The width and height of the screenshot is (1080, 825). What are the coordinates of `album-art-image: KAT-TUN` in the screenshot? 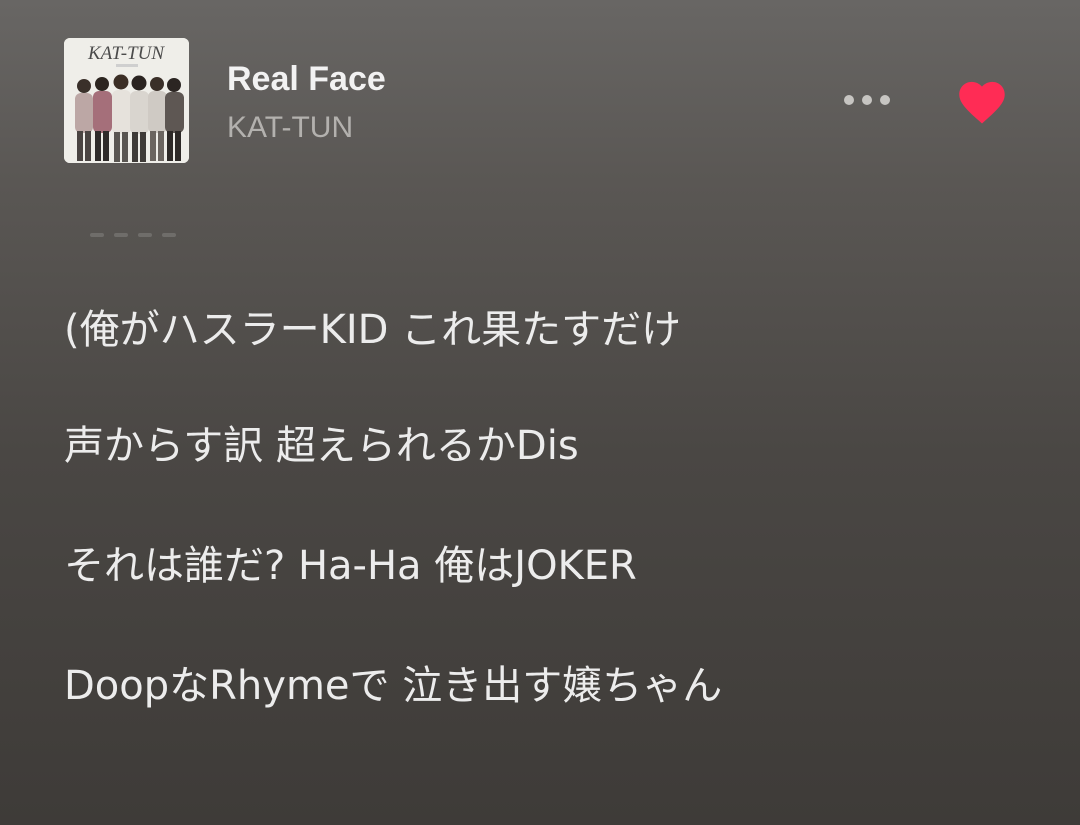 It's located at (126, 100).